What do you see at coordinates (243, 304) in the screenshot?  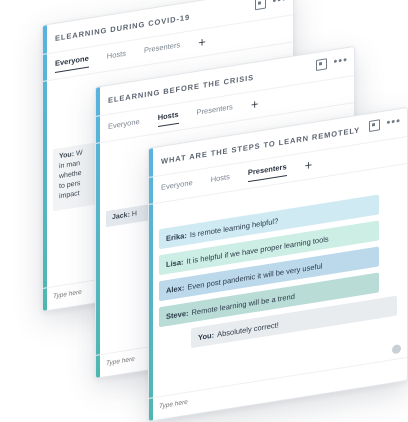 I see `message-text: Remote learning will be a trend` at bounding box center [243, 304].